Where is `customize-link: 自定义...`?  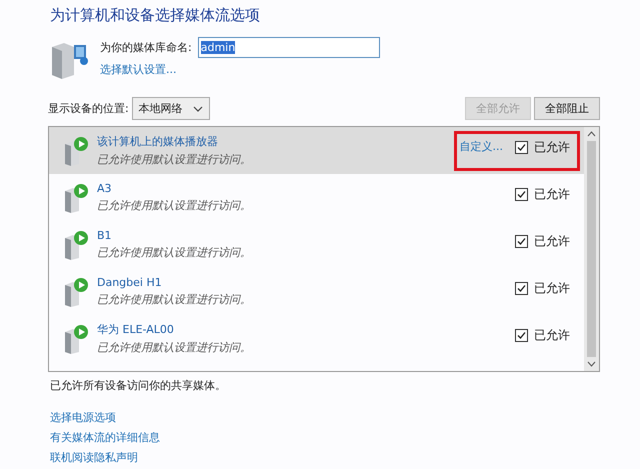 customize-link: 自定义... is located at coordinates (481, 146).